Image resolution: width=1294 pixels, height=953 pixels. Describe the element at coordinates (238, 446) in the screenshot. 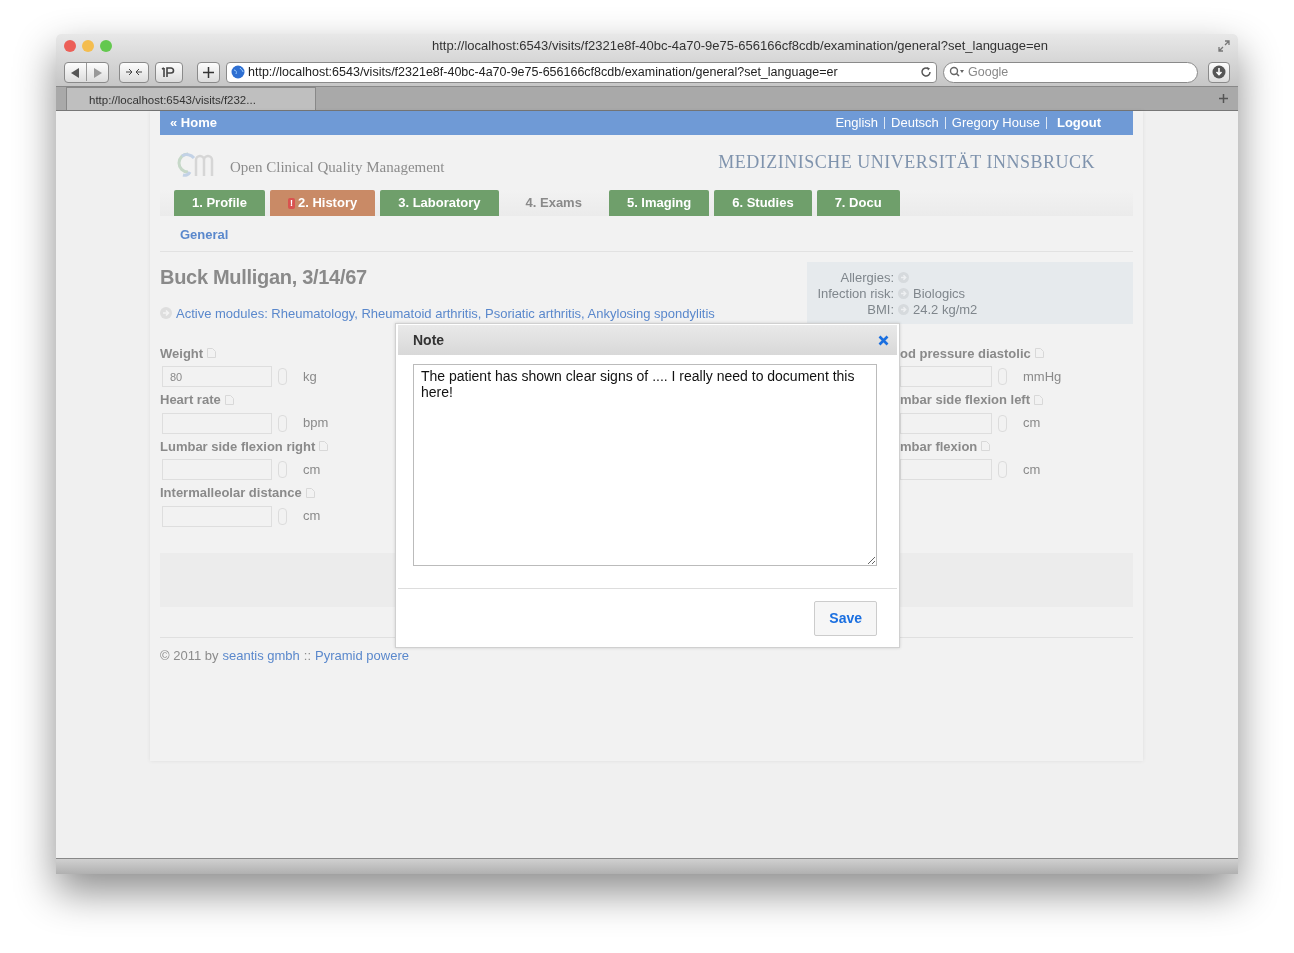

I see `field-label: Lumbar side flexion right` at that location.